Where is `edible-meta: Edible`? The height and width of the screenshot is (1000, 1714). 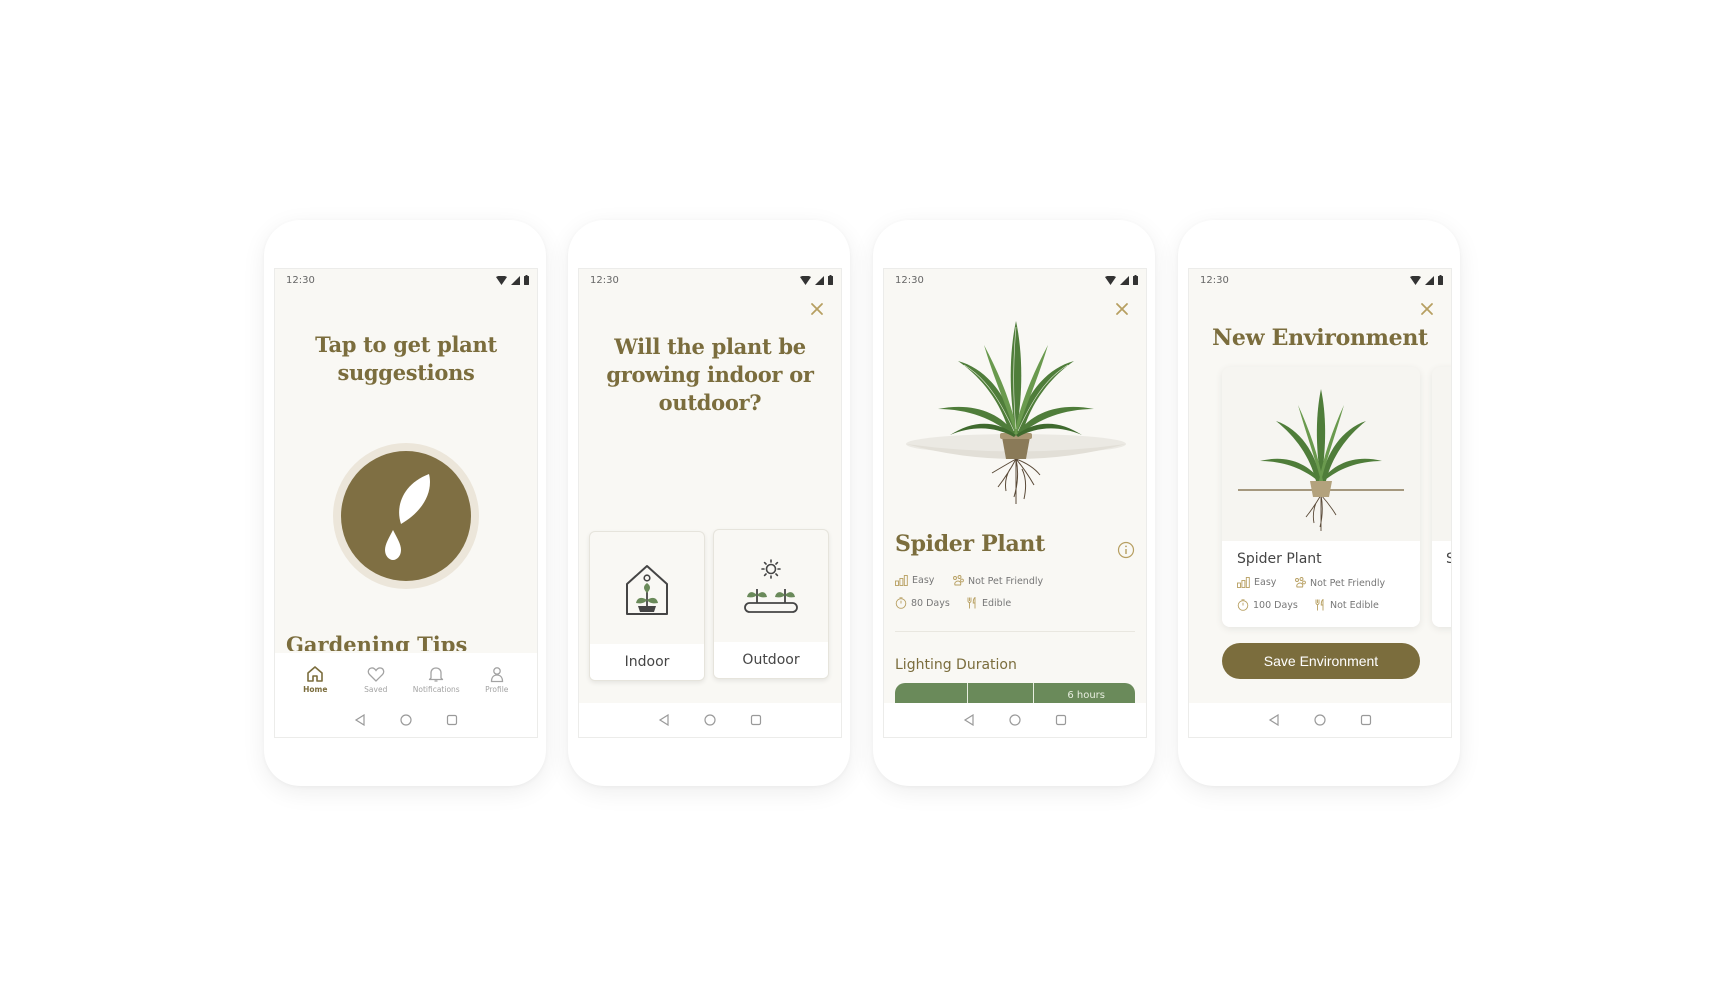 edible-meta: Edible is located at coordinates (988, 603).